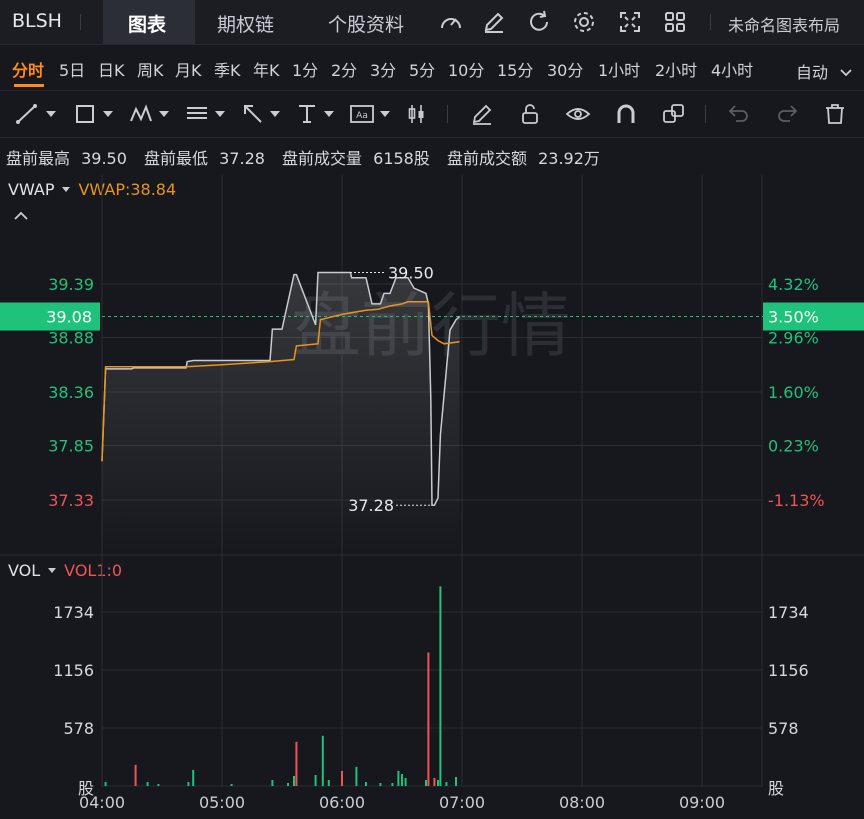  Describe the element at coordinates (147, 23) in the screenshot. I see `tab-chart: 图表` at that location.